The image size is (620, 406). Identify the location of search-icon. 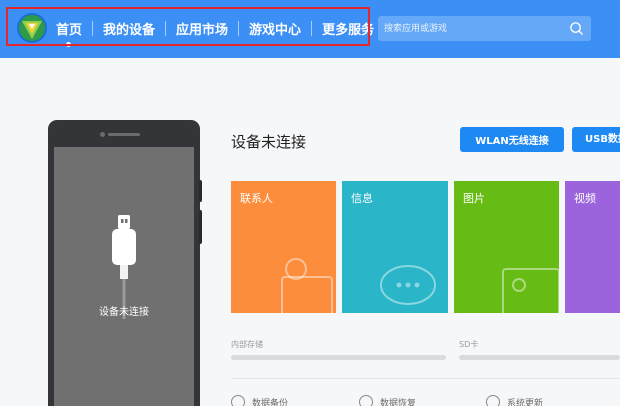
(576, 28).